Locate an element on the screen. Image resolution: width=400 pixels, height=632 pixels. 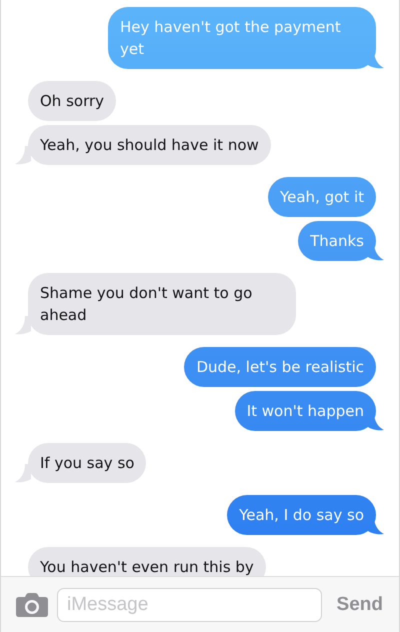
send-button: Send is located at coordinates (357, 605).